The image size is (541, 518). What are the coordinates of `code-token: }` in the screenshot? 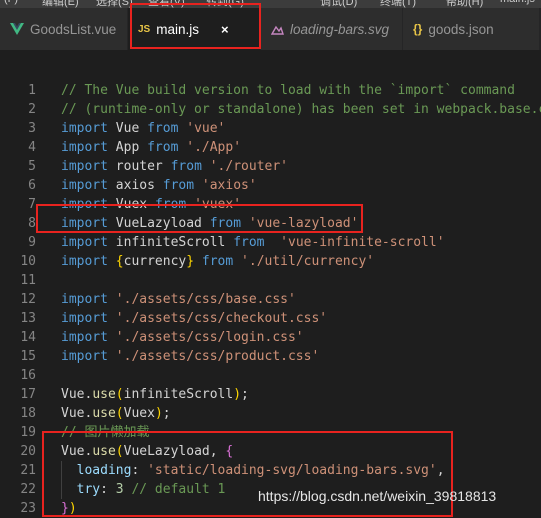 It's located at (190, 261).